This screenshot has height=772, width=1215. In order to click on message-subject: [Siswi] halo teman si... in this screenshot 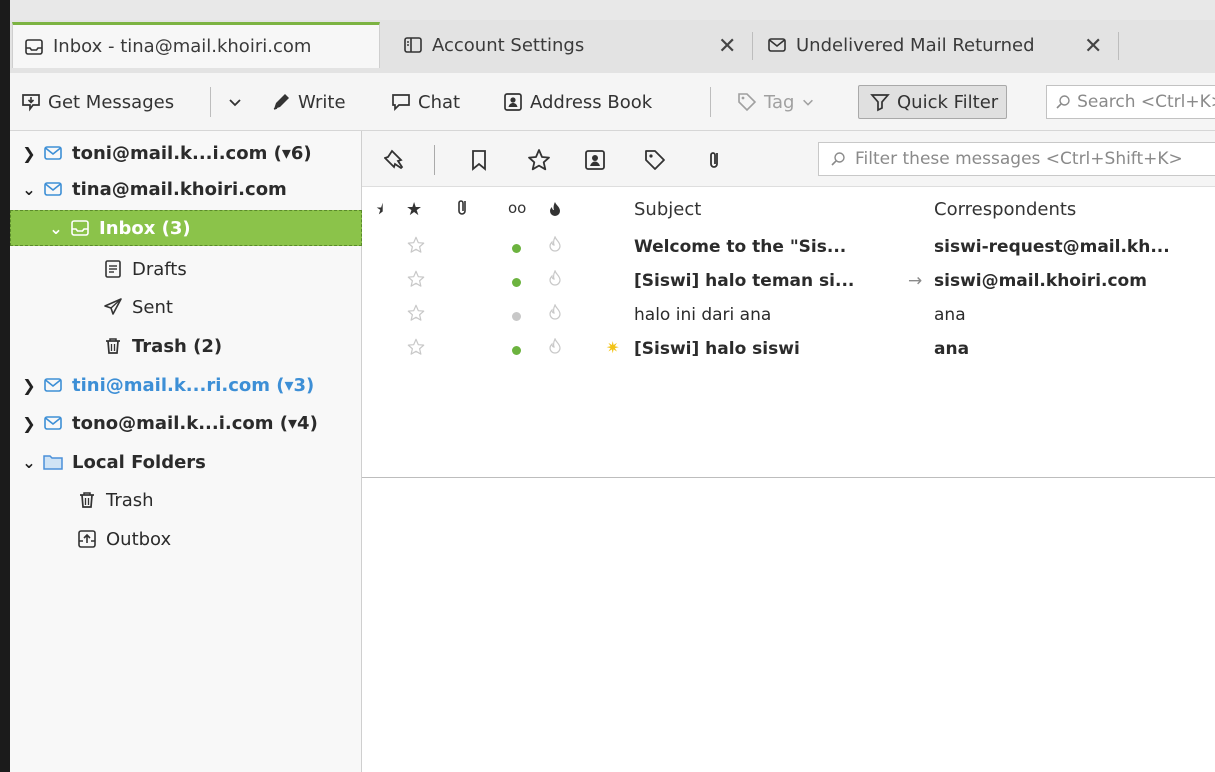, I will do `click(769, 281)`.